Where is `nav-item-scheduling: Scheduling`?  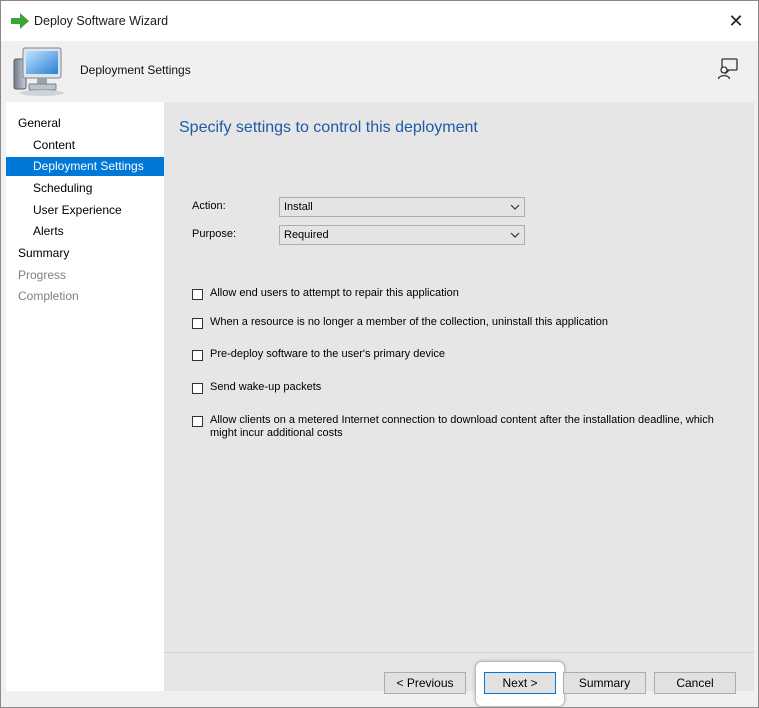 nav-item-scheduling: Scheduling is located at coordinates (85, 188).